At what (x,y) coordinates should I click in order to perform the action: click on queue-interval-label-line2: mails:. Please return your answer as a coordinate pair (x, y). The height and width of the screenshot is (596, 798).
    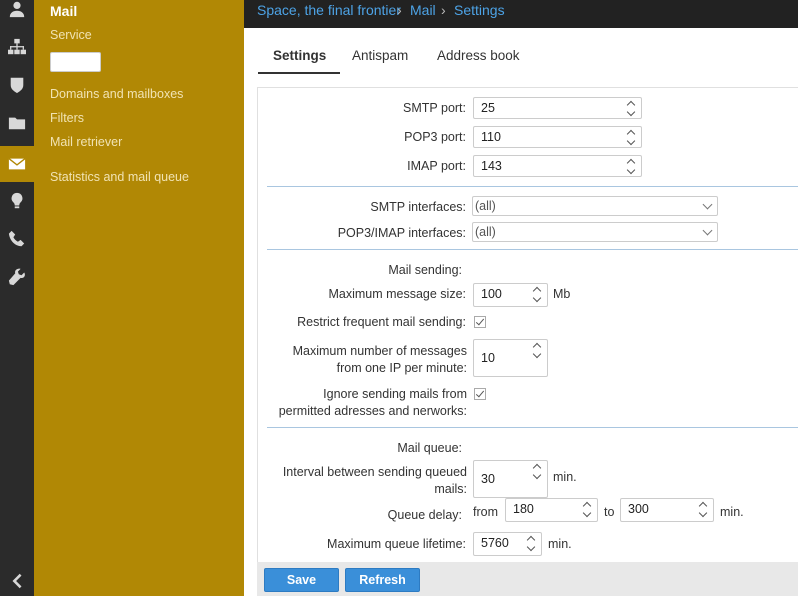
    Looking at the image, I should click on (450, 489).